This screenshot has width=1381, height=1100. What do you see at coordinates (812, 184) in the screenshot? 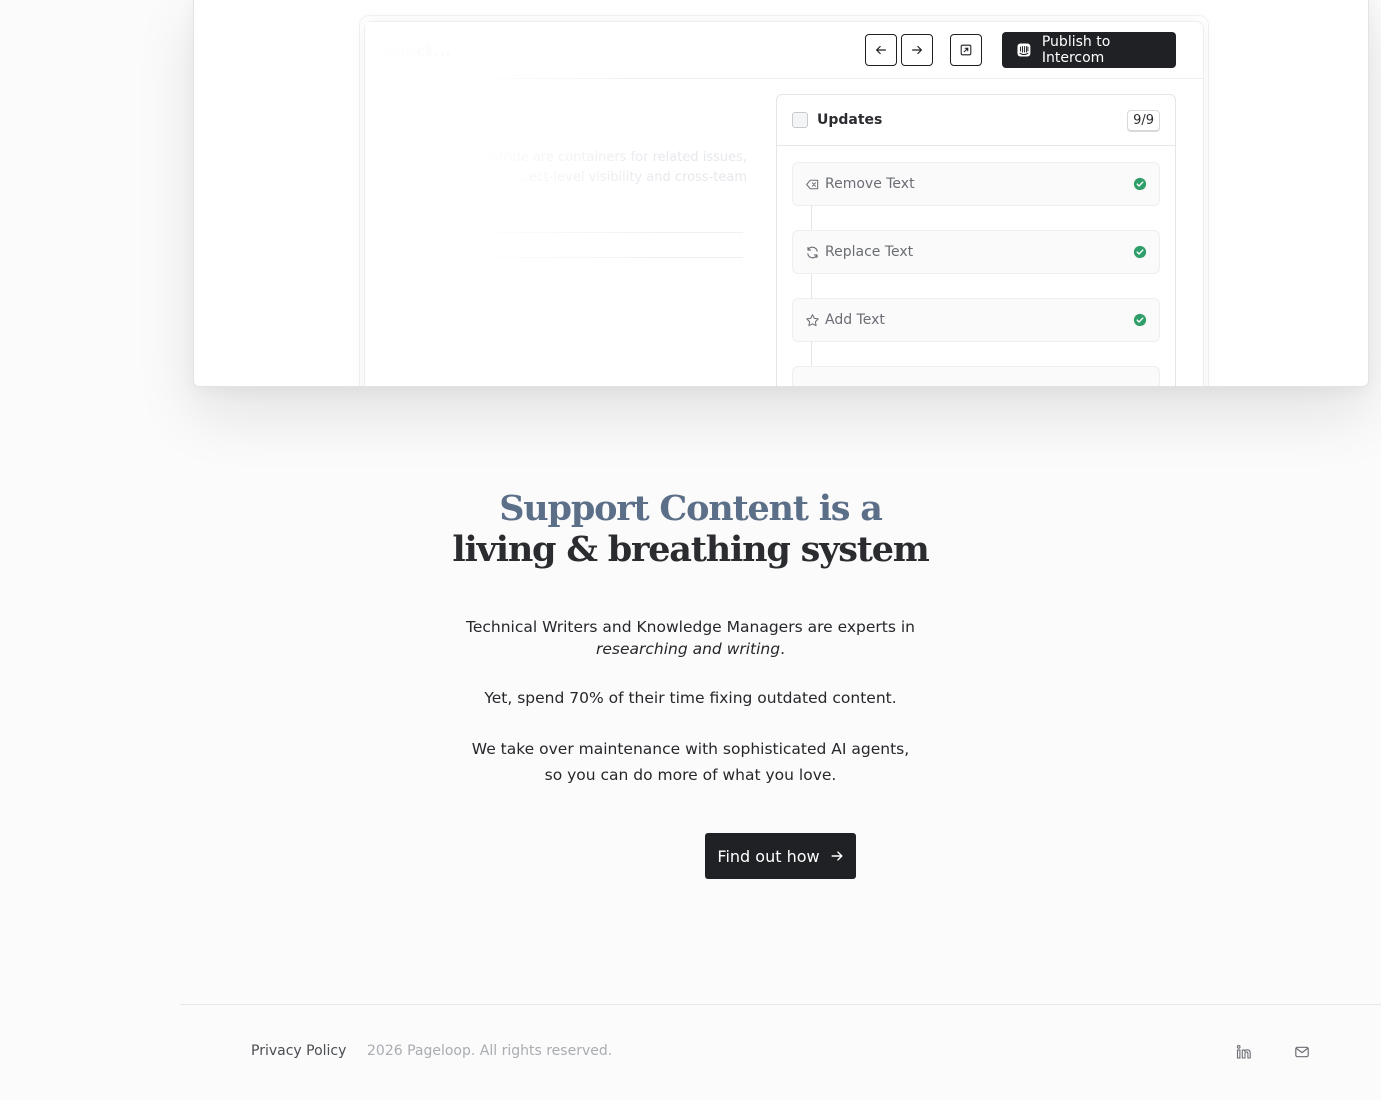
I see `remove-text-icon` at bounding box center [812, 184].